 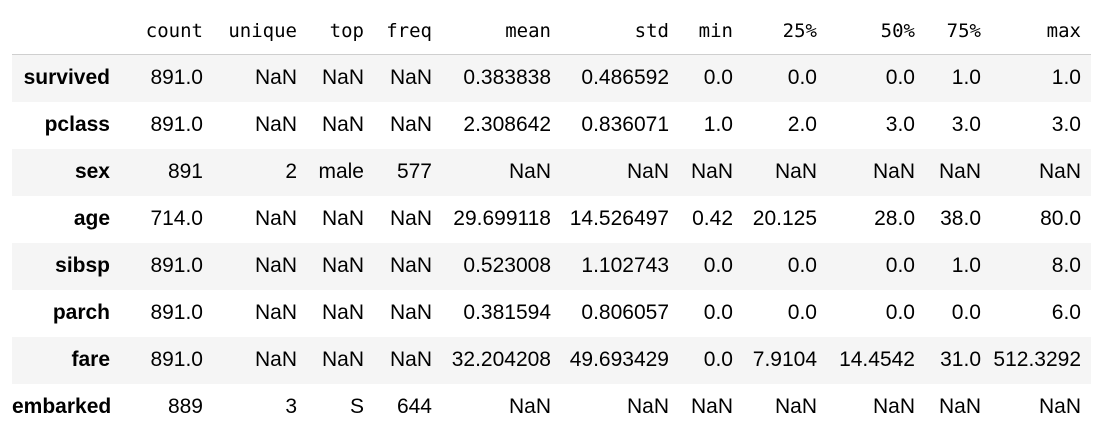 I want to click on column-header-freq: freq, so click(x=408, y=31).